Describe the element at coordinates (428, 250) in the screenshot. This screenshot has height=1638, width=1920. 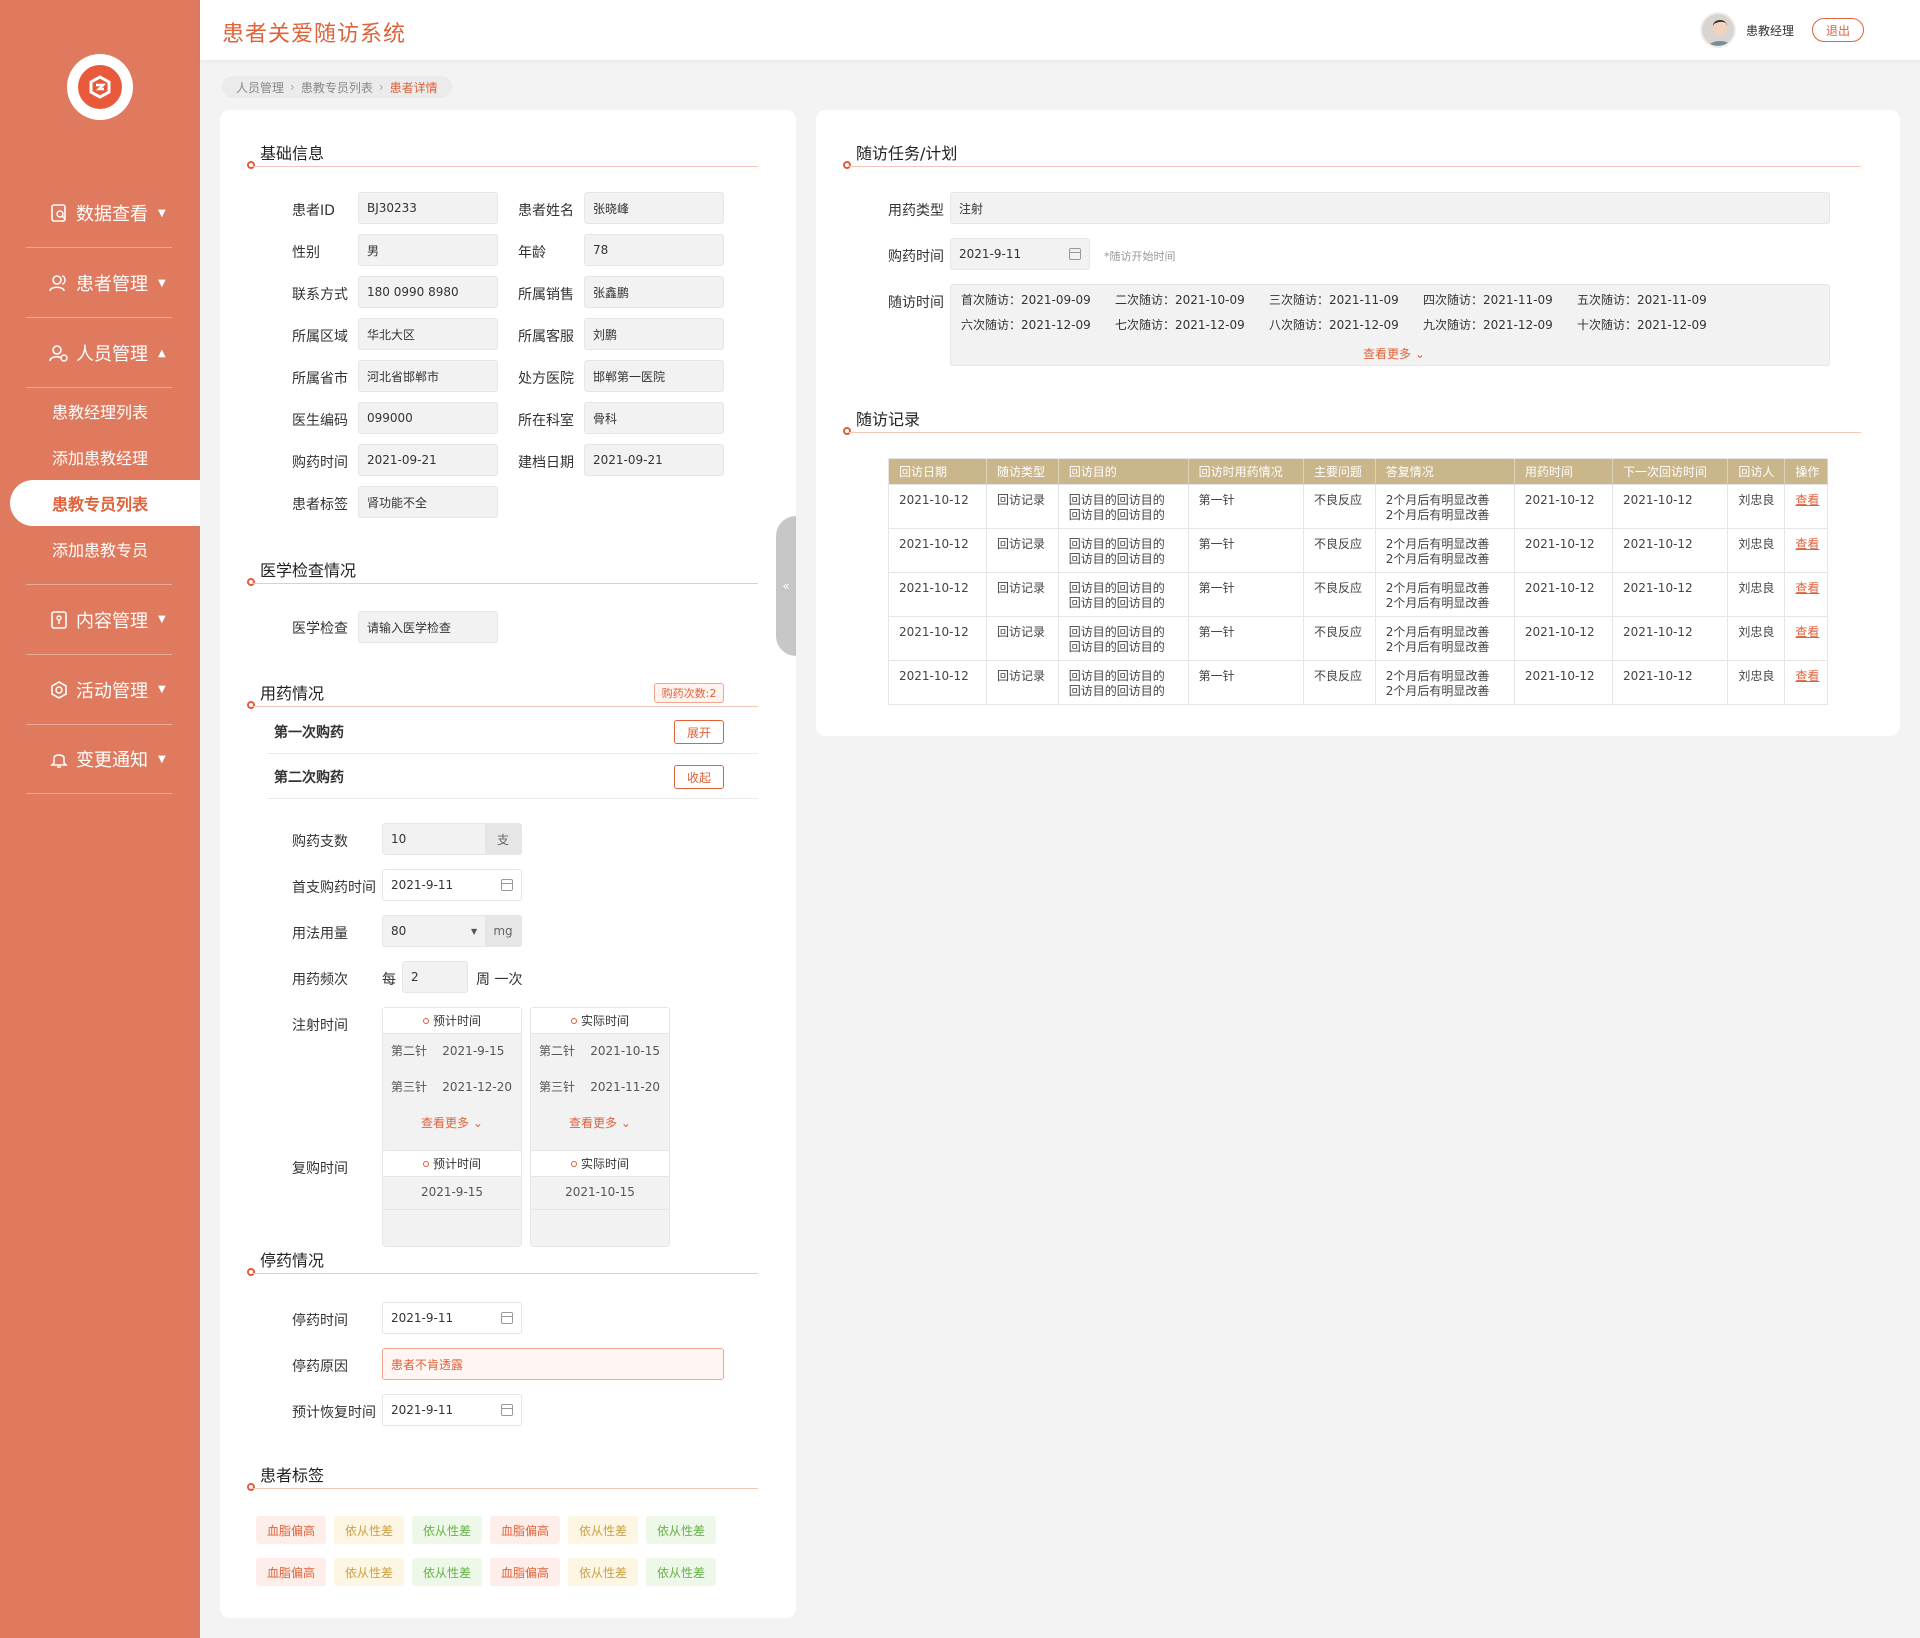
I see `field-value: 男` at that location.